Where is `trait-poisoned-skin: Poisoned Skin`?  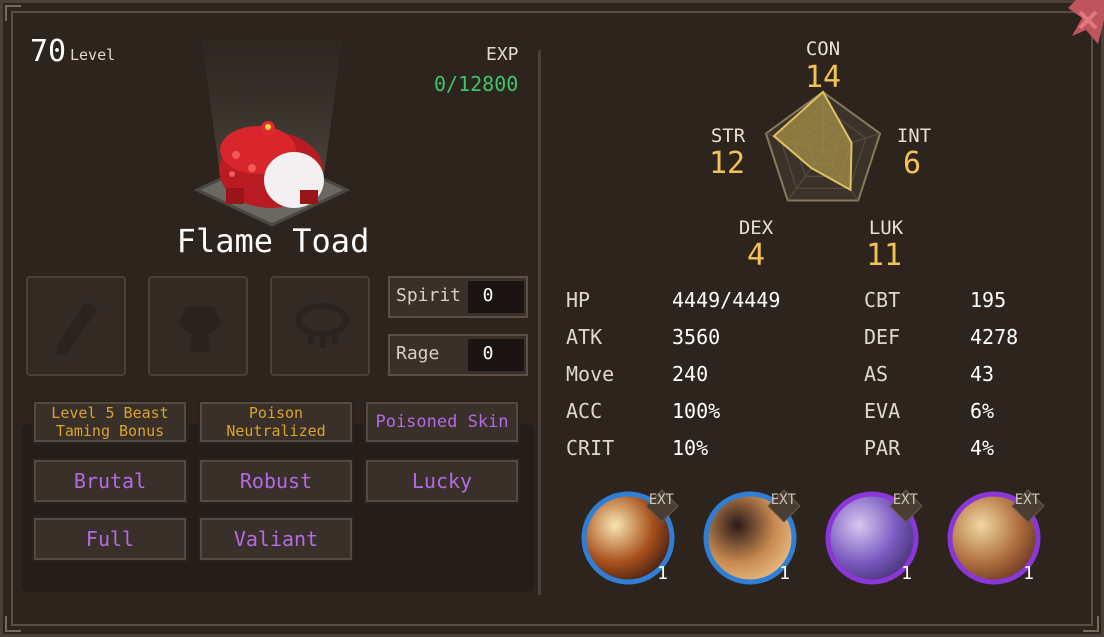
trait-poisoned-skin: Poisoned Skin is located at coordinates (442, 422).